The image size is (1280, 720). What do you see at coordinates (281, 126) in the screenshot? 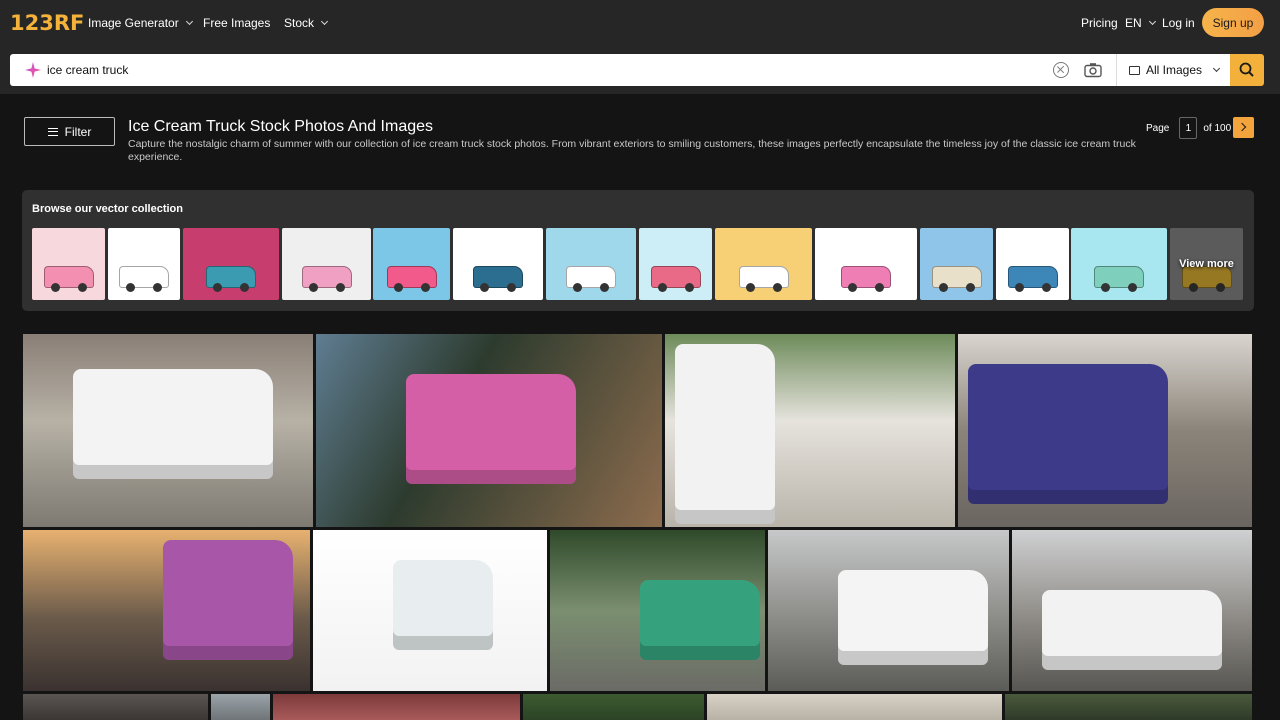
I see `page-title: Ice Cream Truck Stock Photos And Images` at bounding box center [281, 126].